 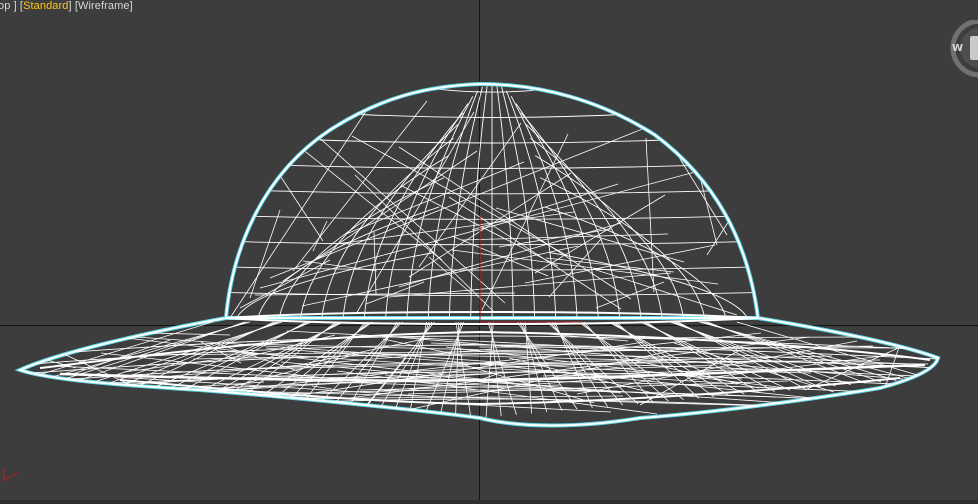 I want to click on world-axis-icon, so click(x=11, y=475).